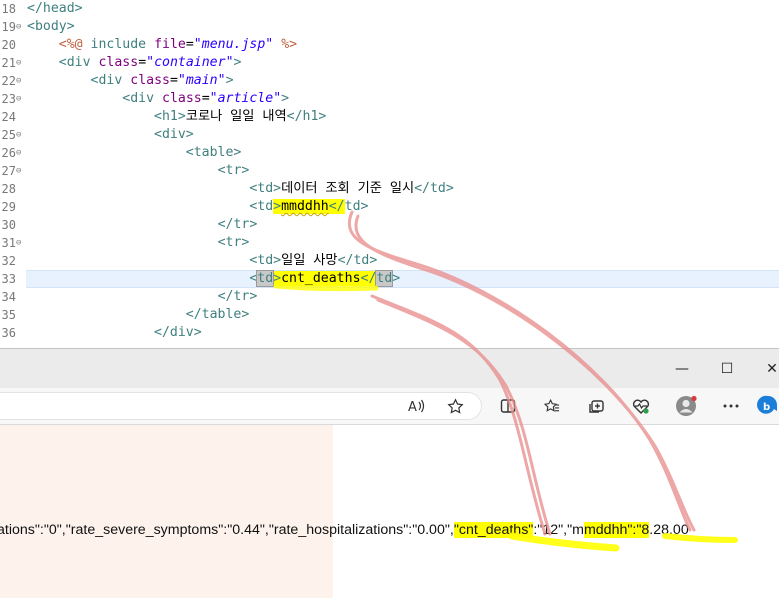  I want to click on cnt-deaths-value: 12", so click(553, 530).